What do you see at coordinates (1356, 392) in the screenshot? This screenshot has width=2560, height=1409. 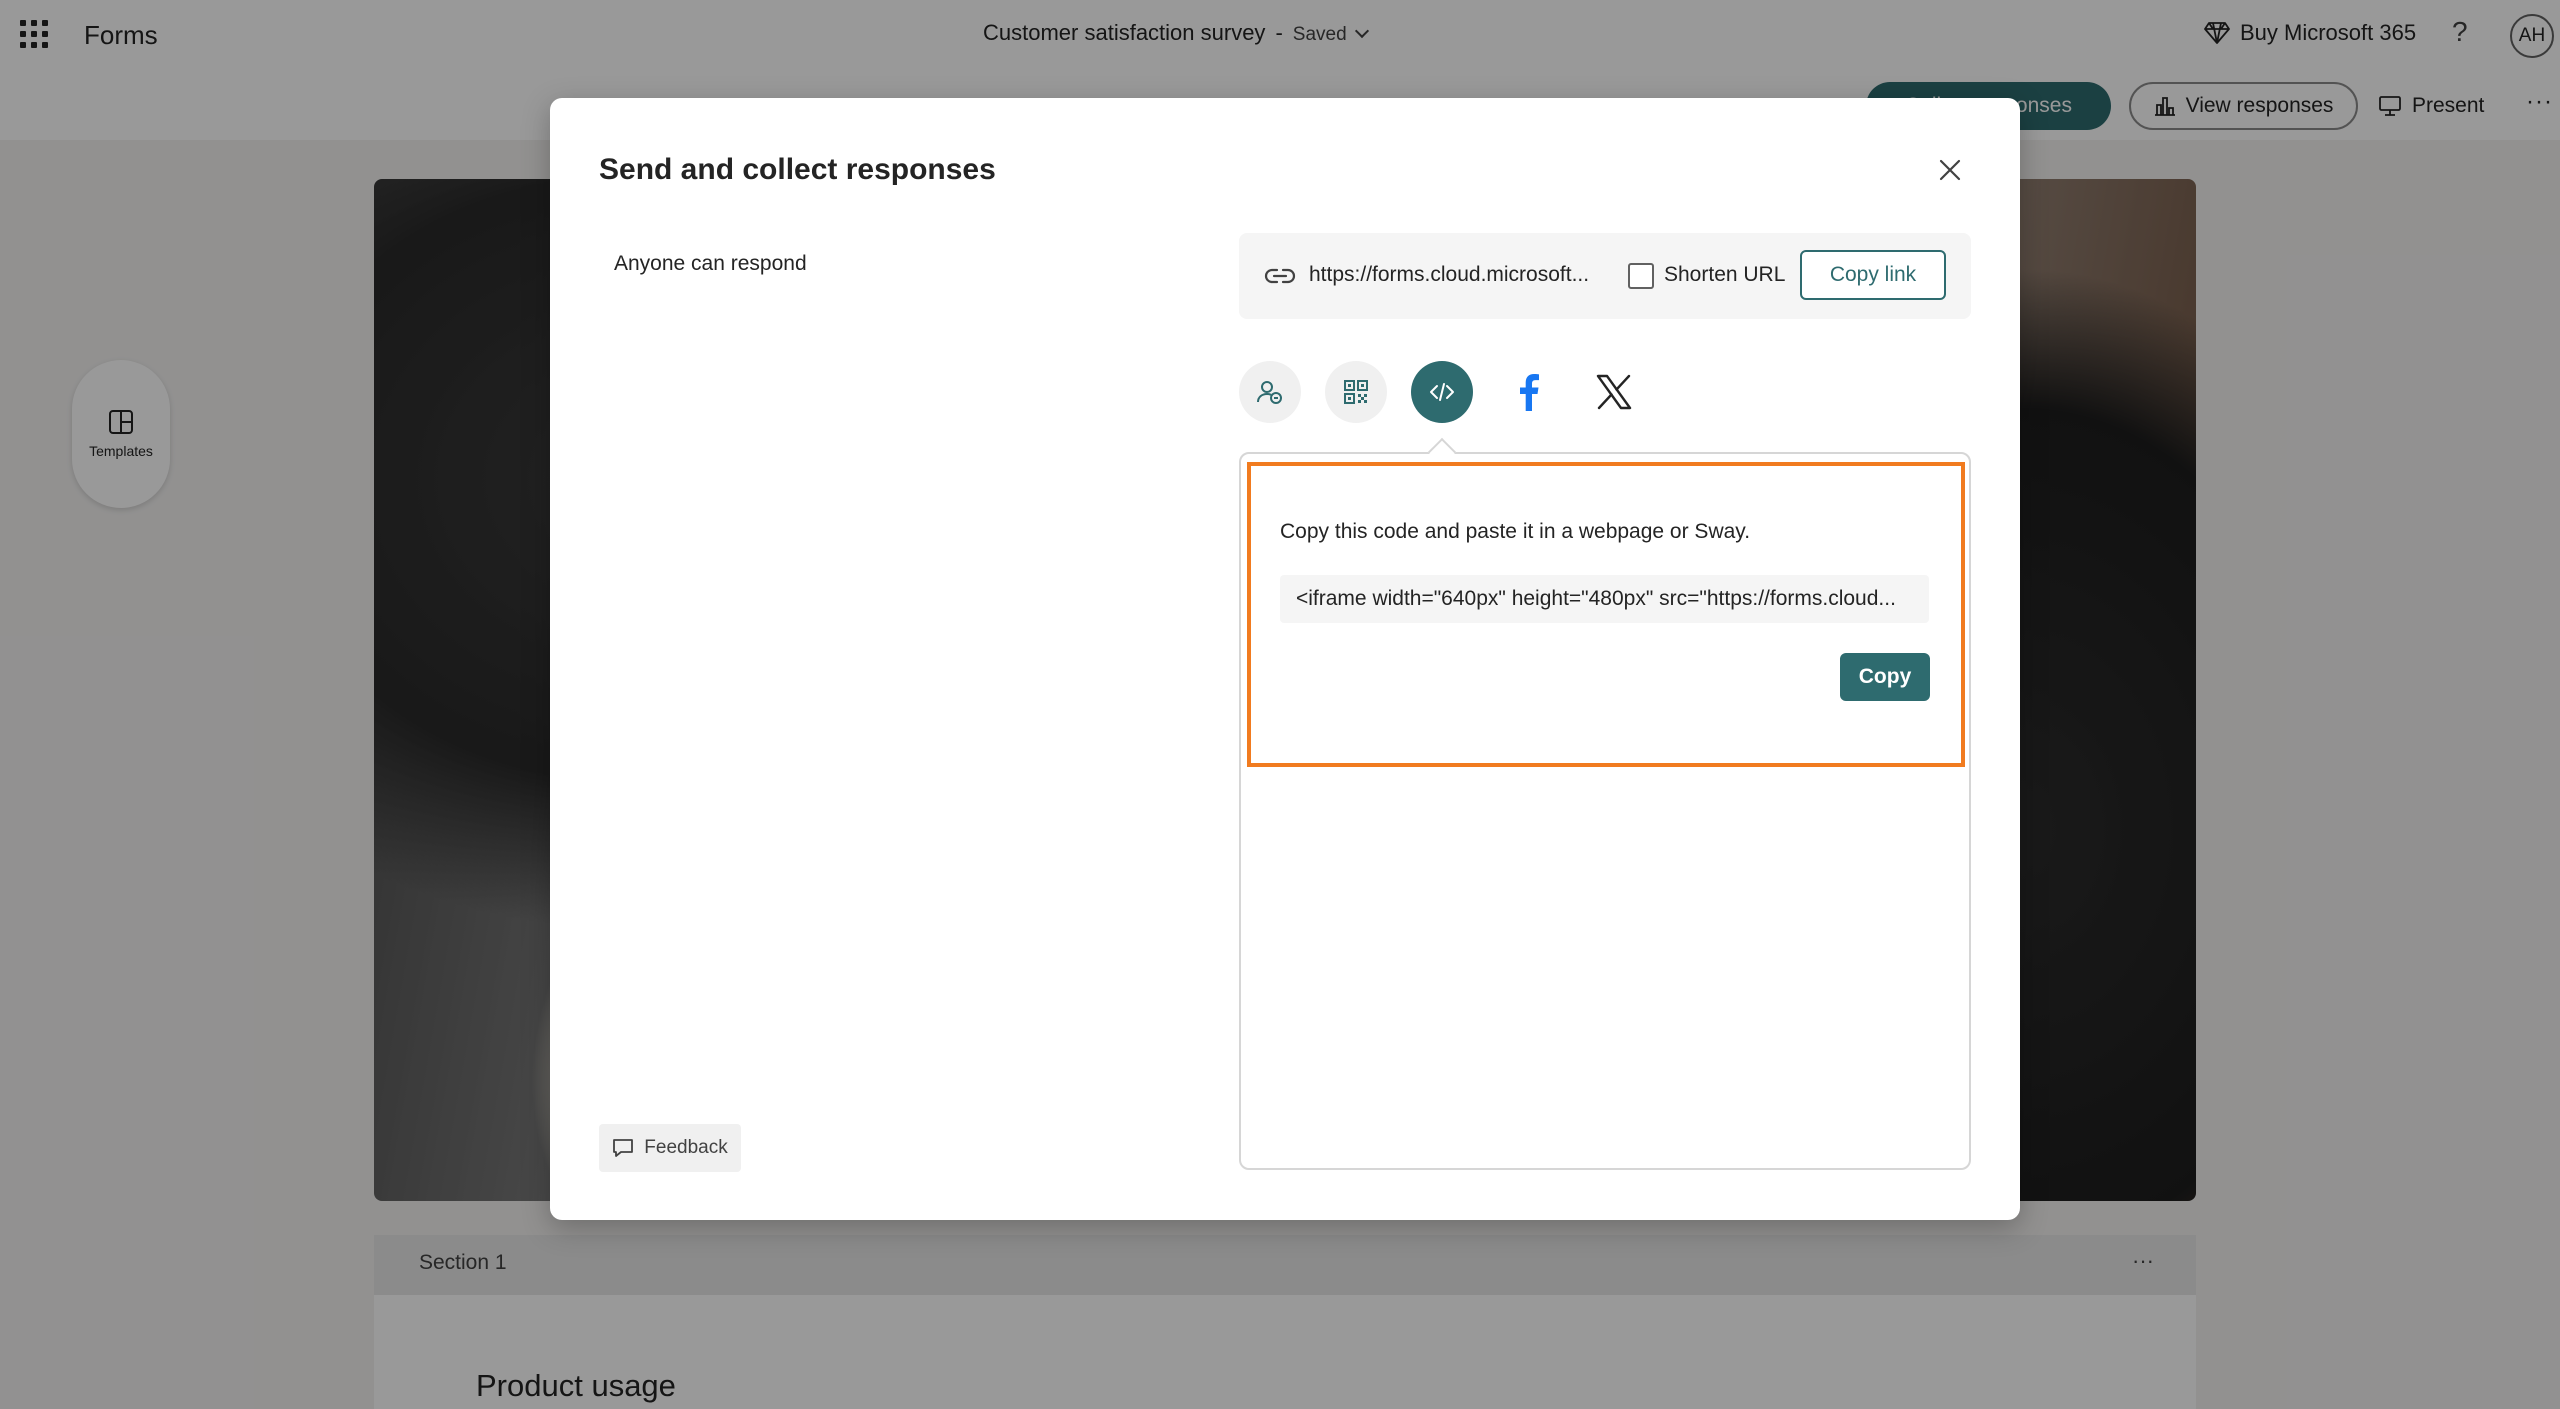 I see `qr-code-icon` at bounding box center [1356, 392].